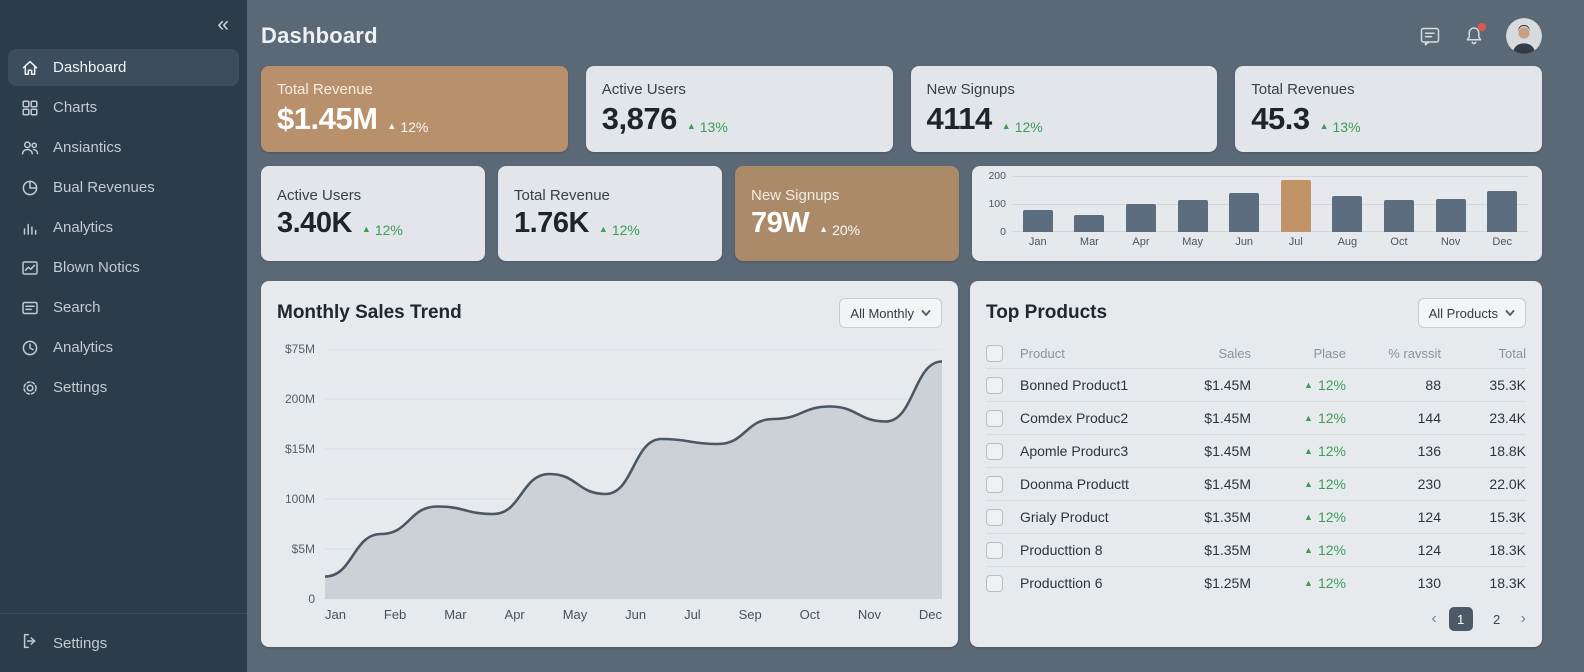 This screenshot has width=1584, height=672. What do you see at coordinates (1227, 583) in the screenshot?
I see `sales-cell: $1.25M` at bounding box center [1227, 583].